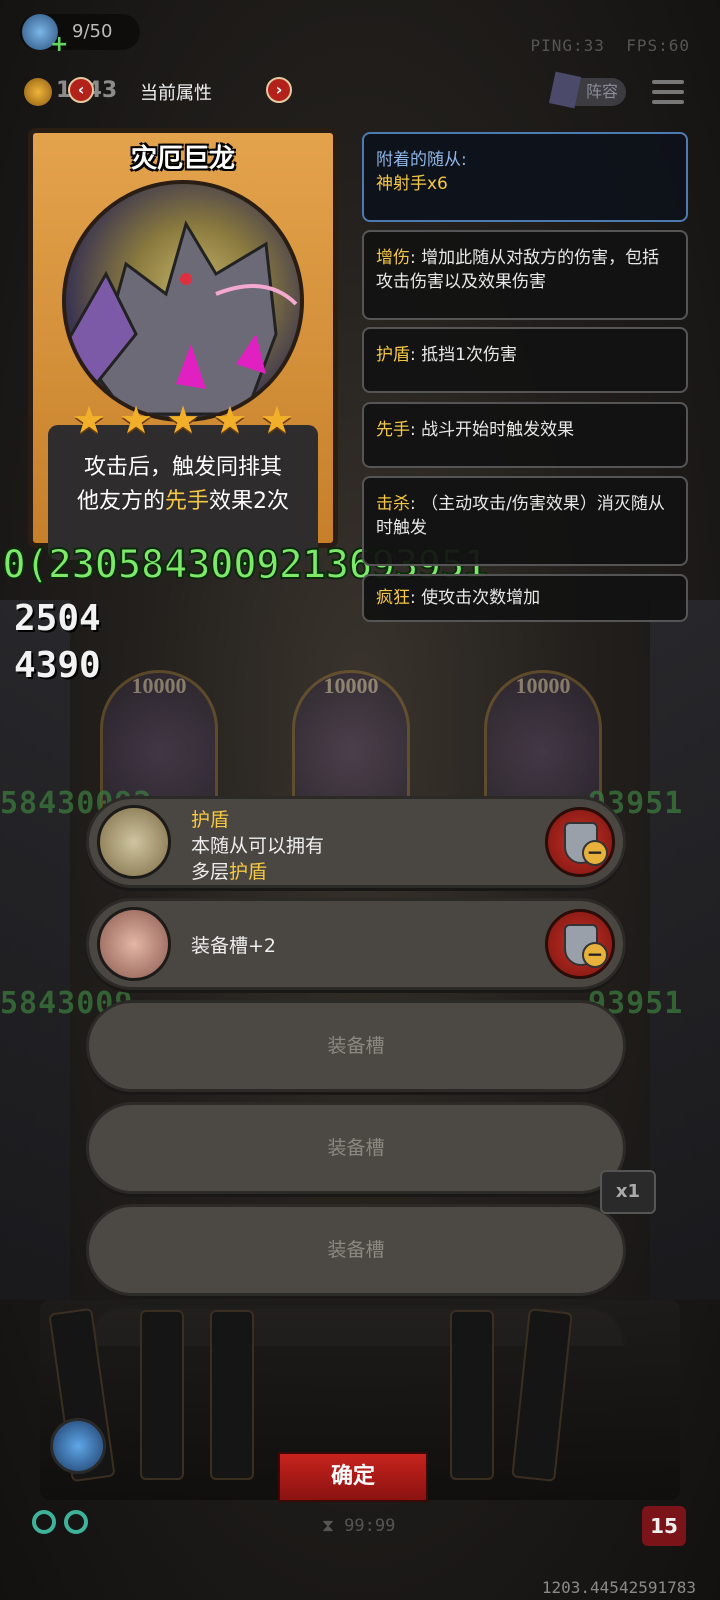 The image size is (720, 1600). What do you see at coordinates (92, 31) in the screenshot?
I see `energy-value: 9/50` at bounding box center [92, 31].